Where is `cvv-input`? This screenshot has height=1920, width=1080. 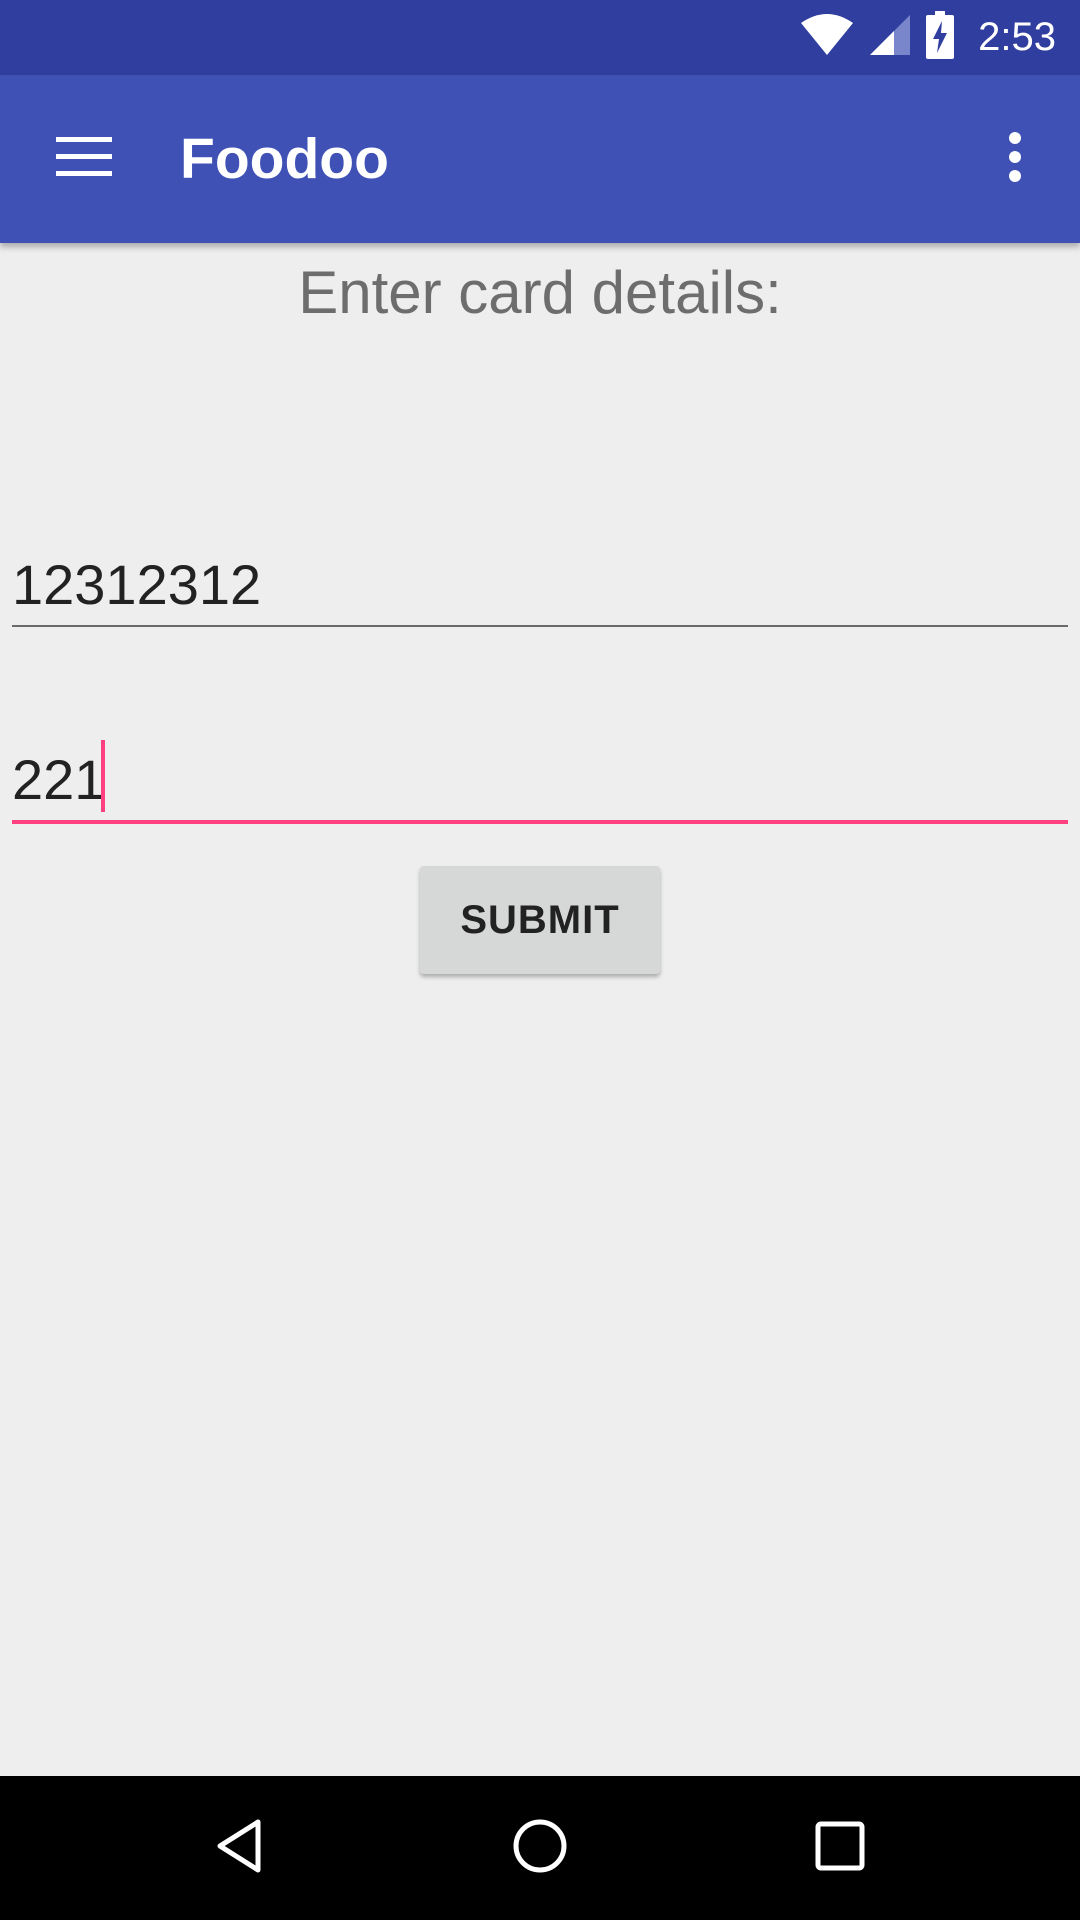 cvv-input is located at coordinates (540, 780).